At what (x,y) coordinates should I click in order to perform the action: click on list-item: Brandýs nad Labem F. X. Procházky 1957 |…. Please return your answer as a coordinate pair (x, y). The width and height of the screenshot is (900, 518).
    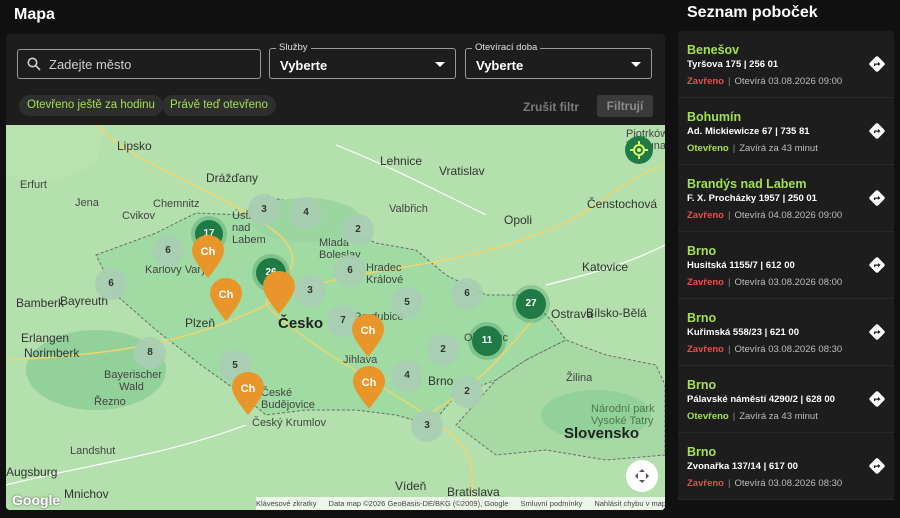
    Looking at the image, I should click on (786, 198).